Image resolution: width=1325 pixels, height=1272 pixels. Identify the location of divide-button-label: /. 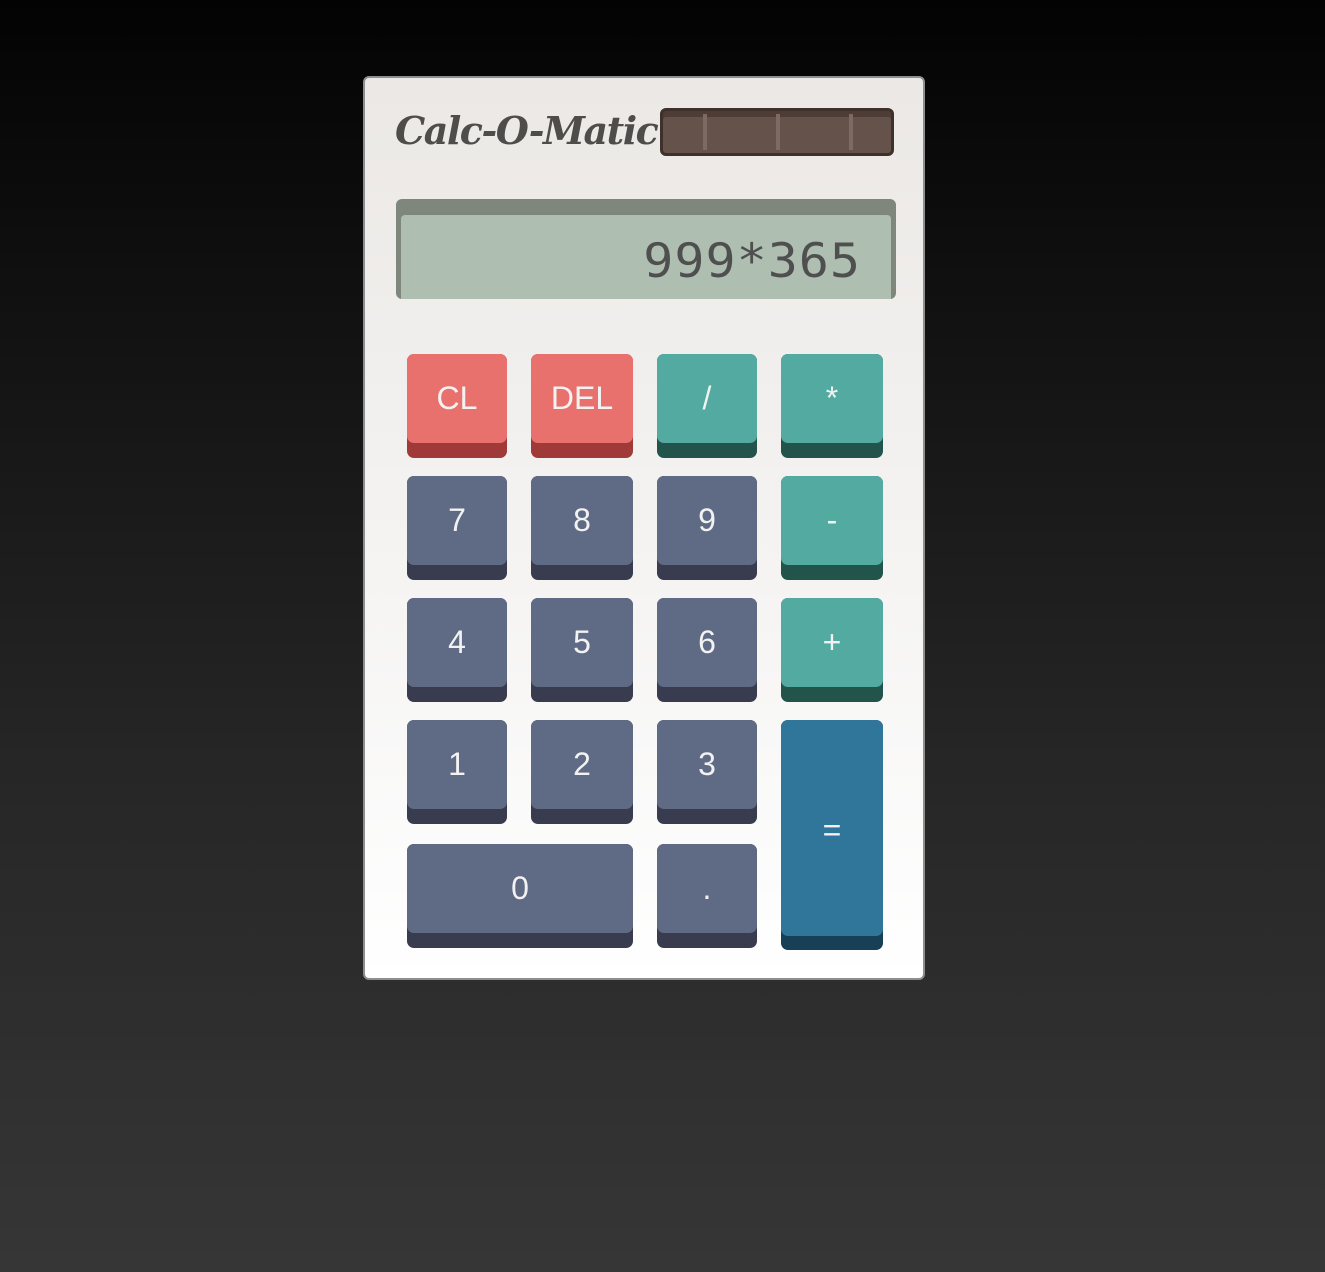
(707, 398).